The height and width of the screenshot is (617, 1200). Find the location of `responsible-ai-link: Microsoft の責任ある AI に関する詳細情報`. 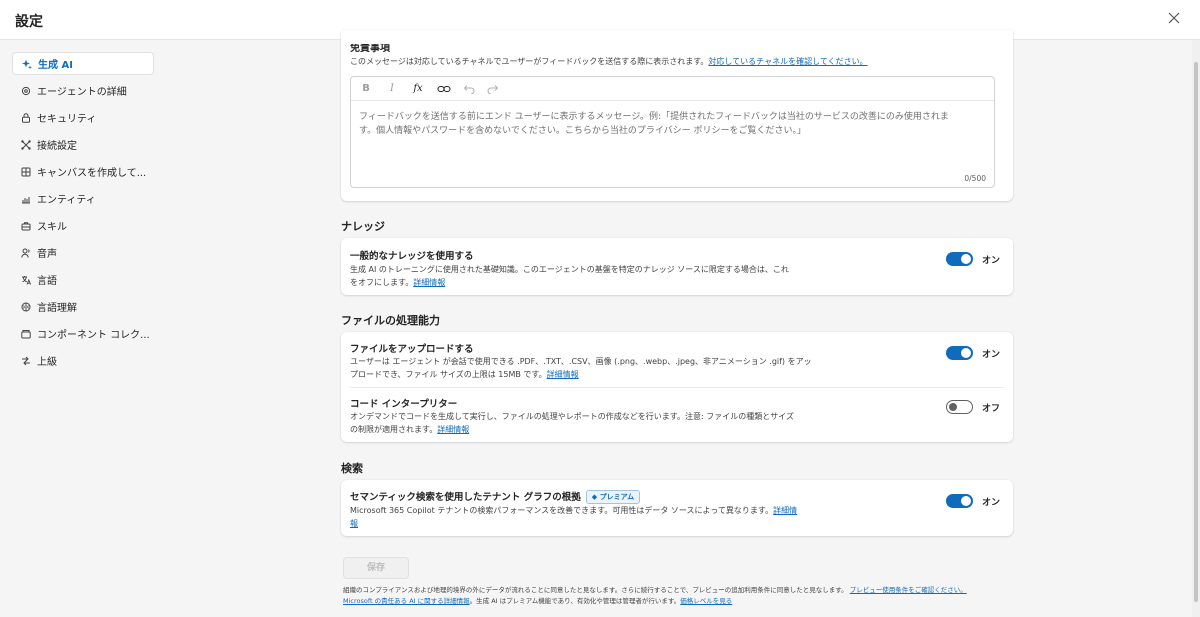

responsible-ai-link: Microsoft の責任ある AI に関する詳細情報 is located at coordinates (406, 601).